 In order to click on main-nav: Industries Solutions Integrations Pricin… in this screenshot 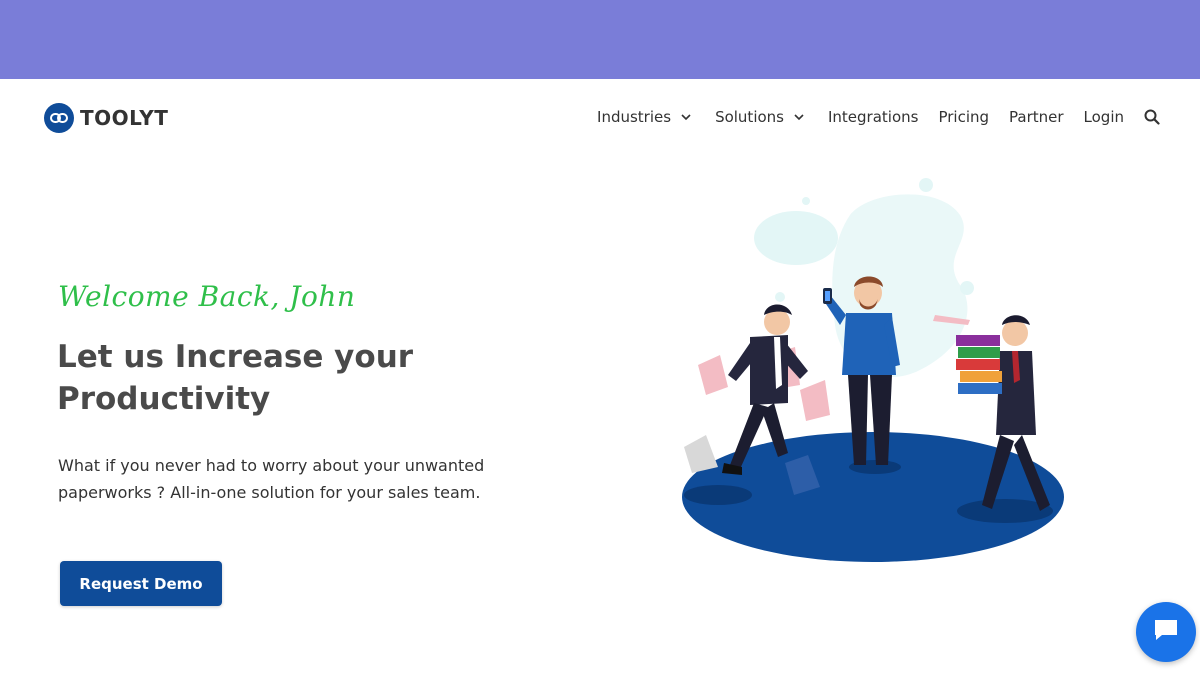, I will do `click(868, 117)`.